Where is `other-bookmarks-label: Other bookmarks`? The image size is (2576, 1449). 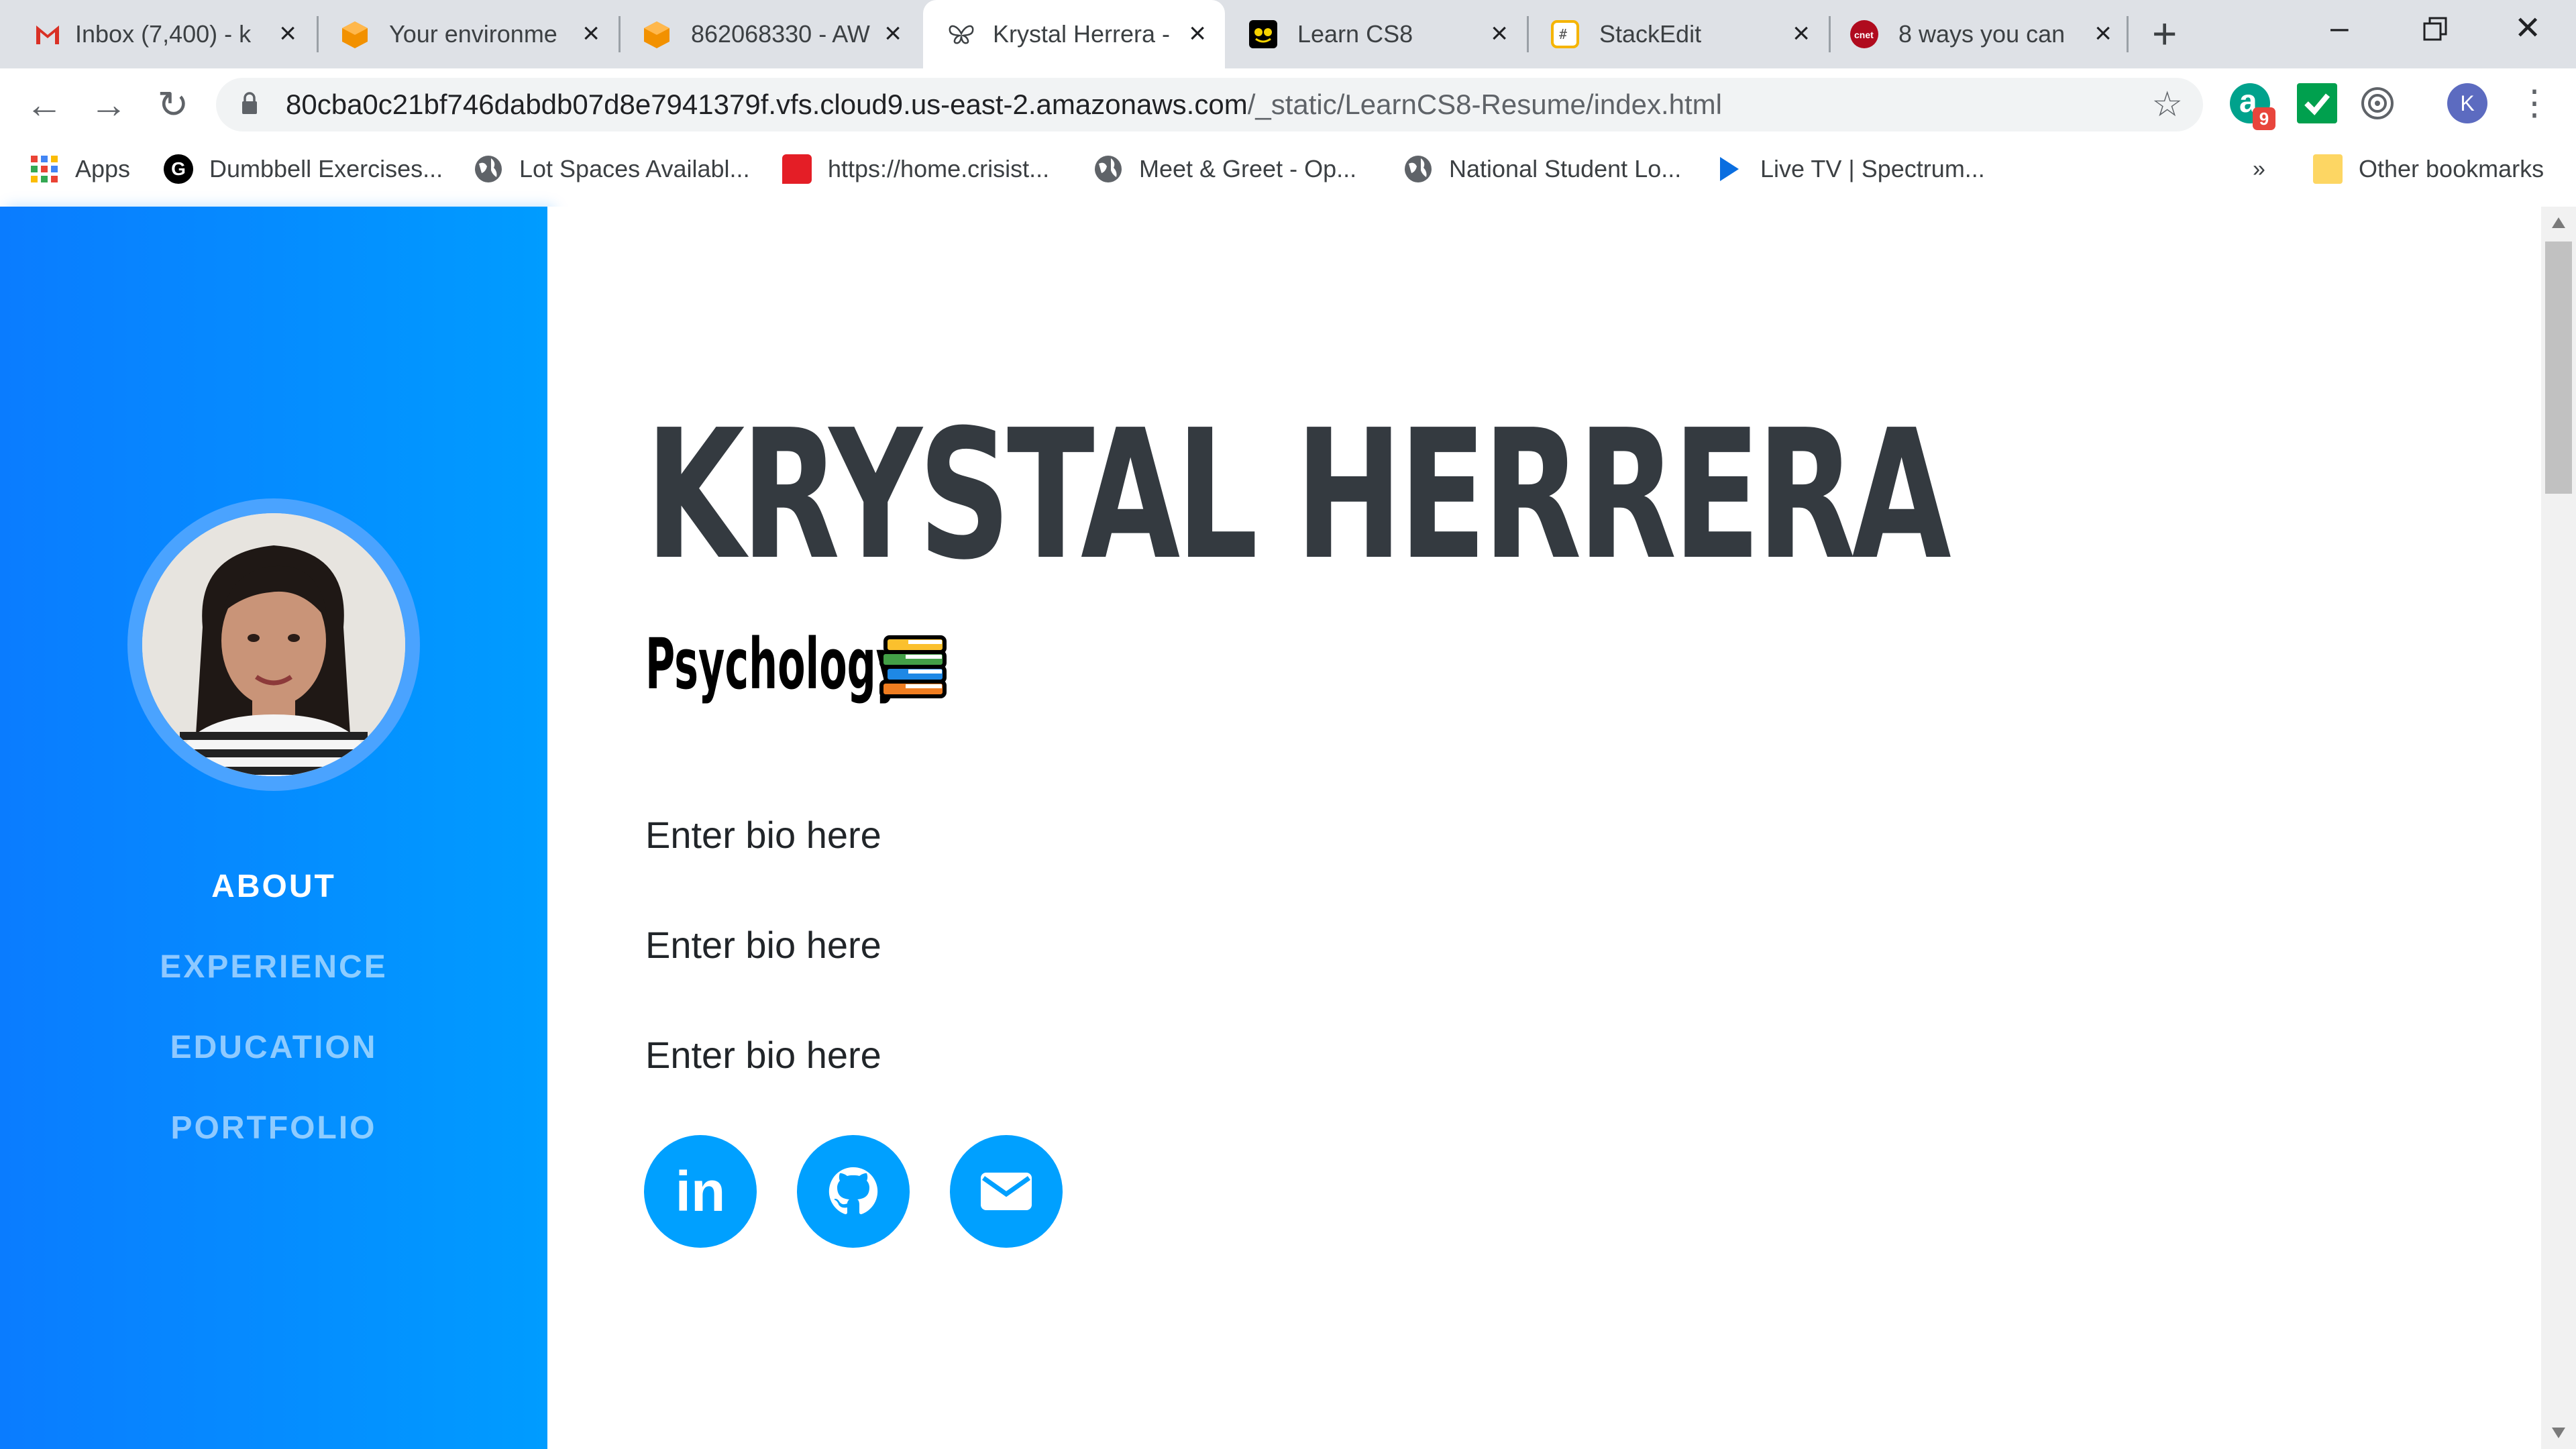
other-bookmarks-label: Other bookmarks is located at coordinates (2451, 168).